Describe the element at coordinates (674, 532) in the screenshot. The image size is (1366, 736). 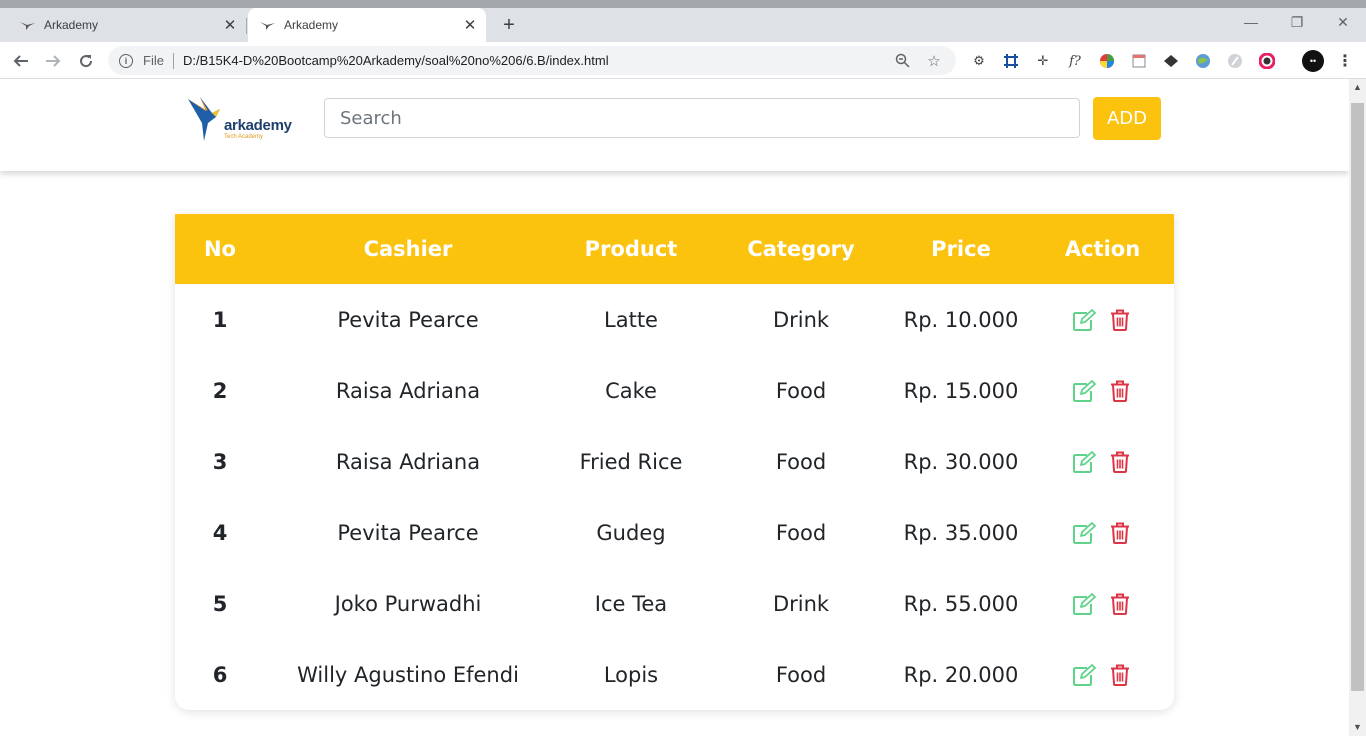
I see `table-row: 4 Pevita Pearce Gudeg Food Rp. 35.000` at that location.